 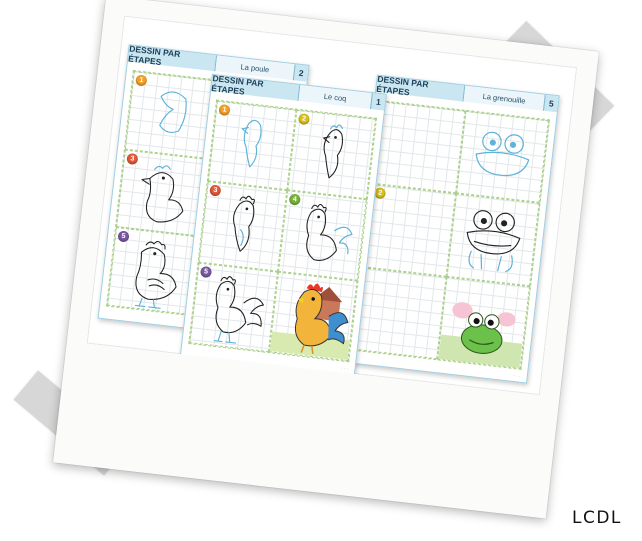 I want to click on step-cell: 4, so click(x=322, y=235).